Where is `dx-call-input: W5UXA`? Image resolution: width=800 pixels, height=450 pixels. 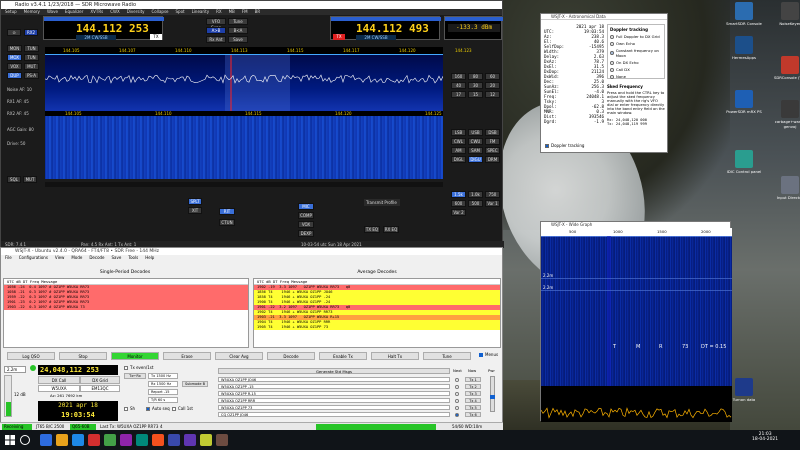
dx-call-input: W5UXA is located at coordinates (59, 388).